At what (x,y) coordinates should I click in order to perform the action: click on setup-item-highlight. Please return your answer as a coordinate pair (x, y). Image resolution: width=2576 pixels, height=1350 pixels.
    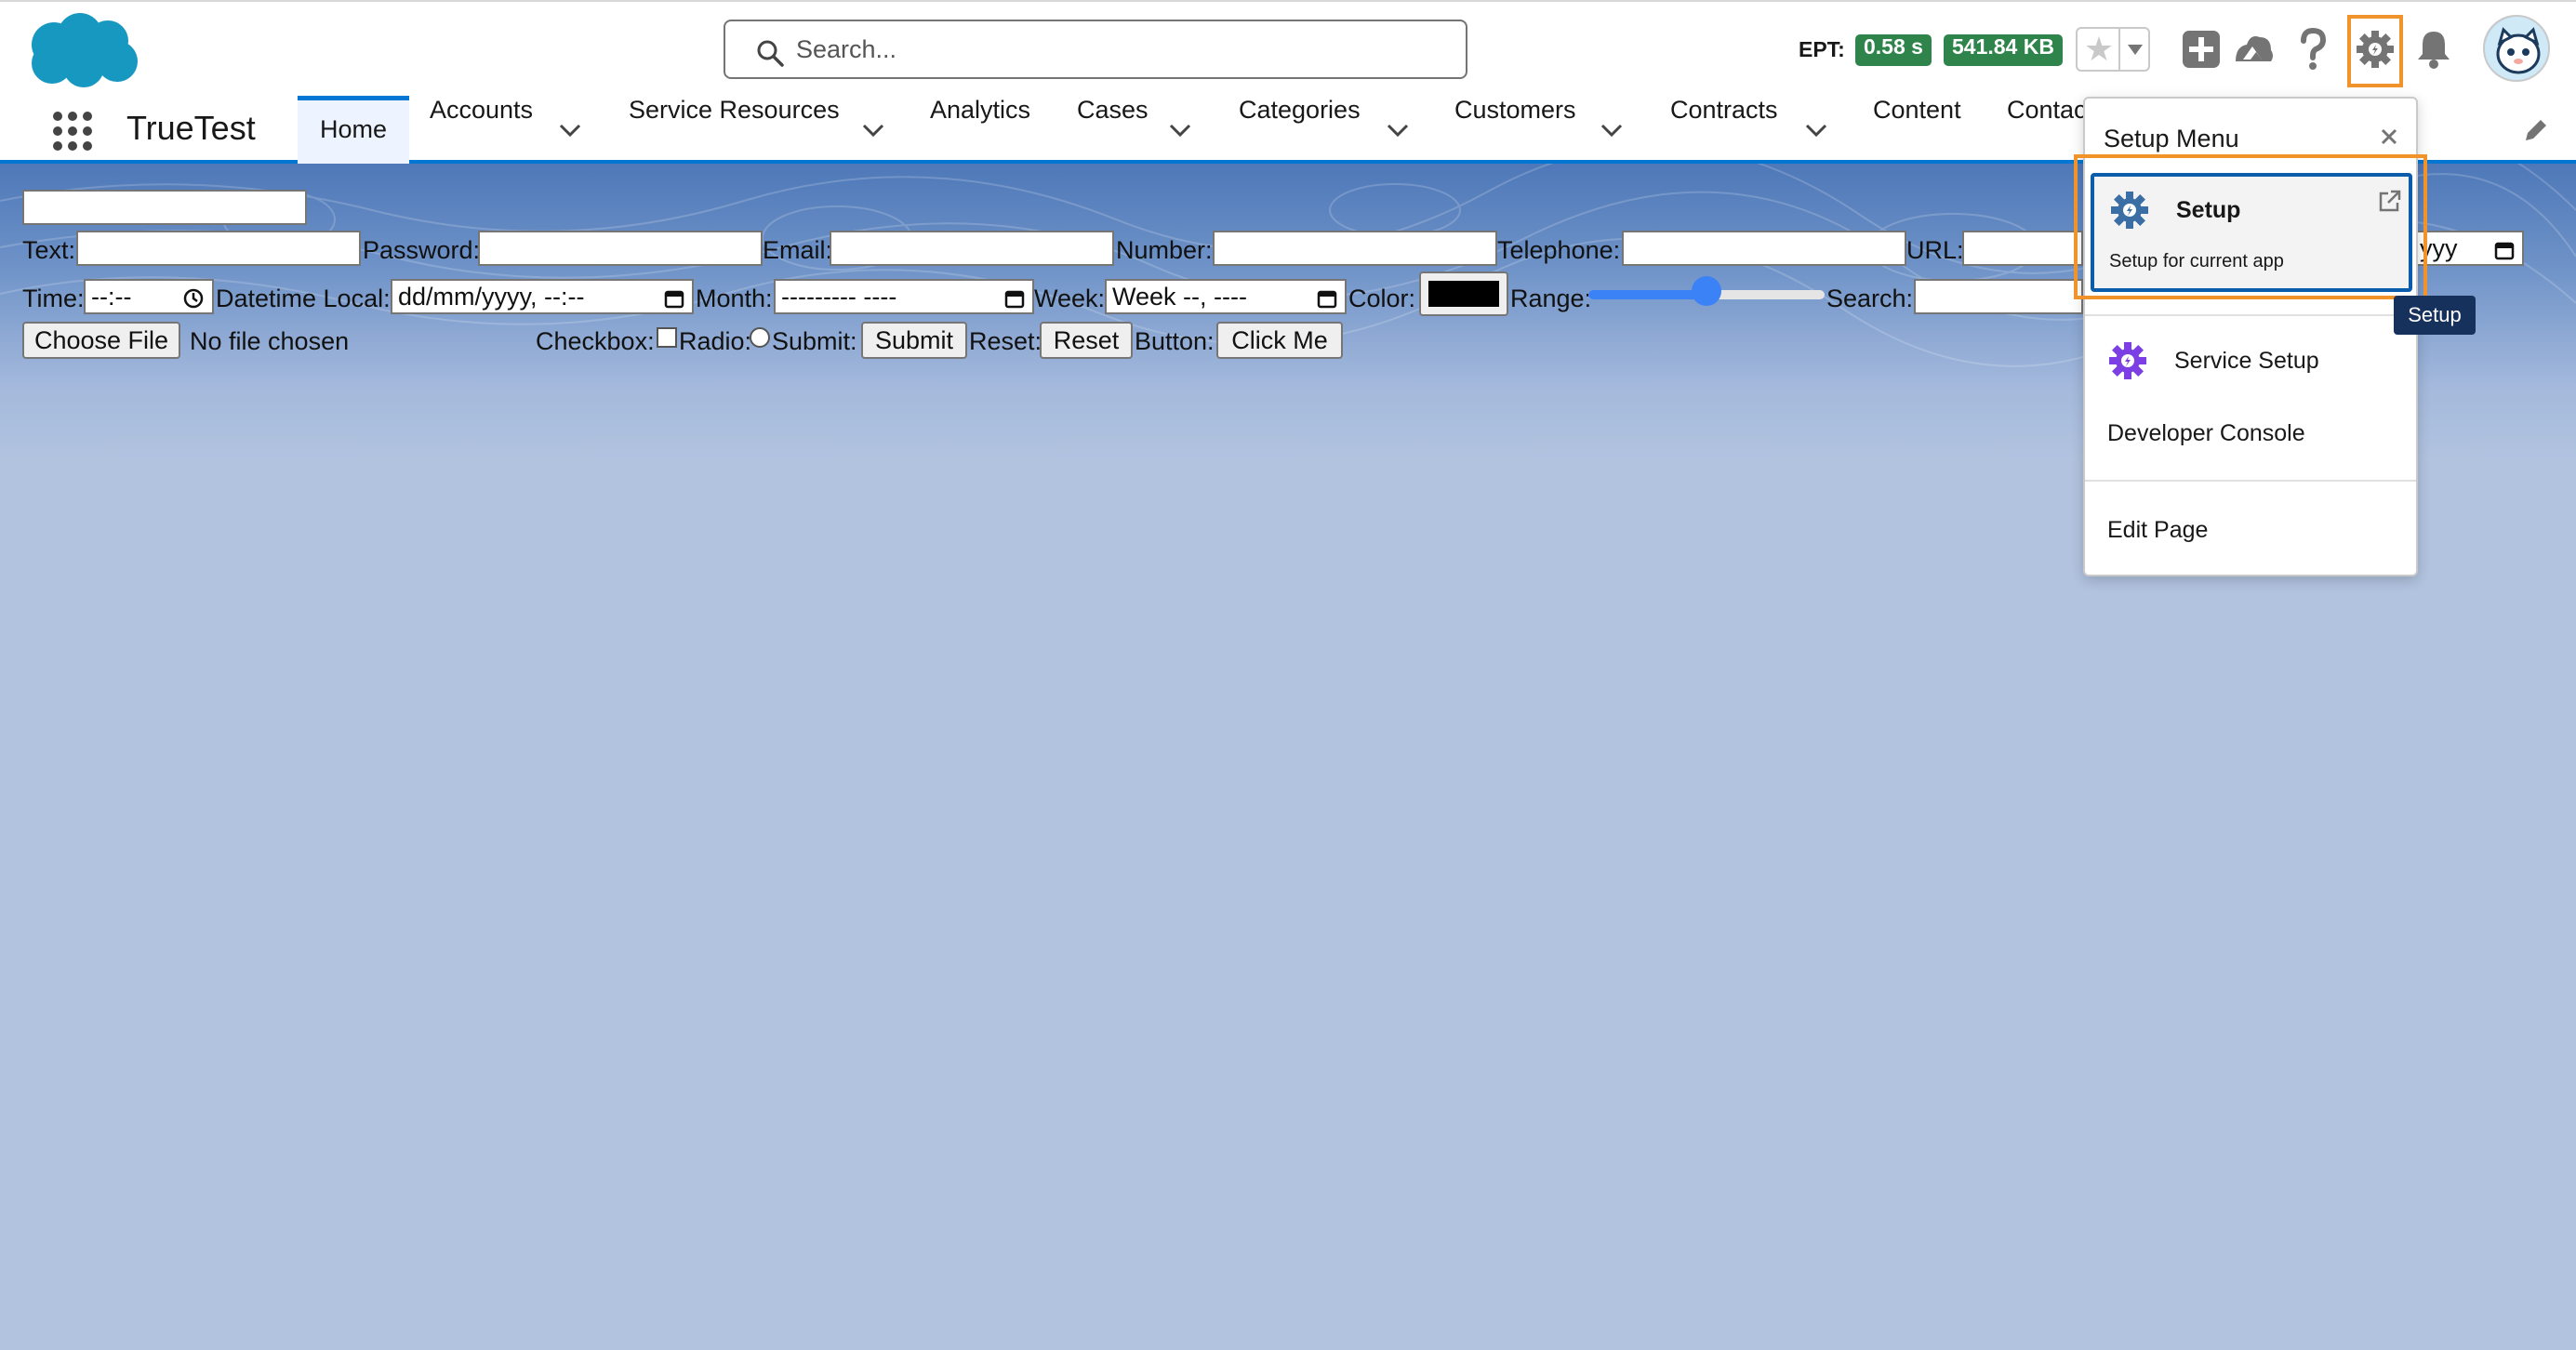
    Looking at the image, I should click on (2250, 226).